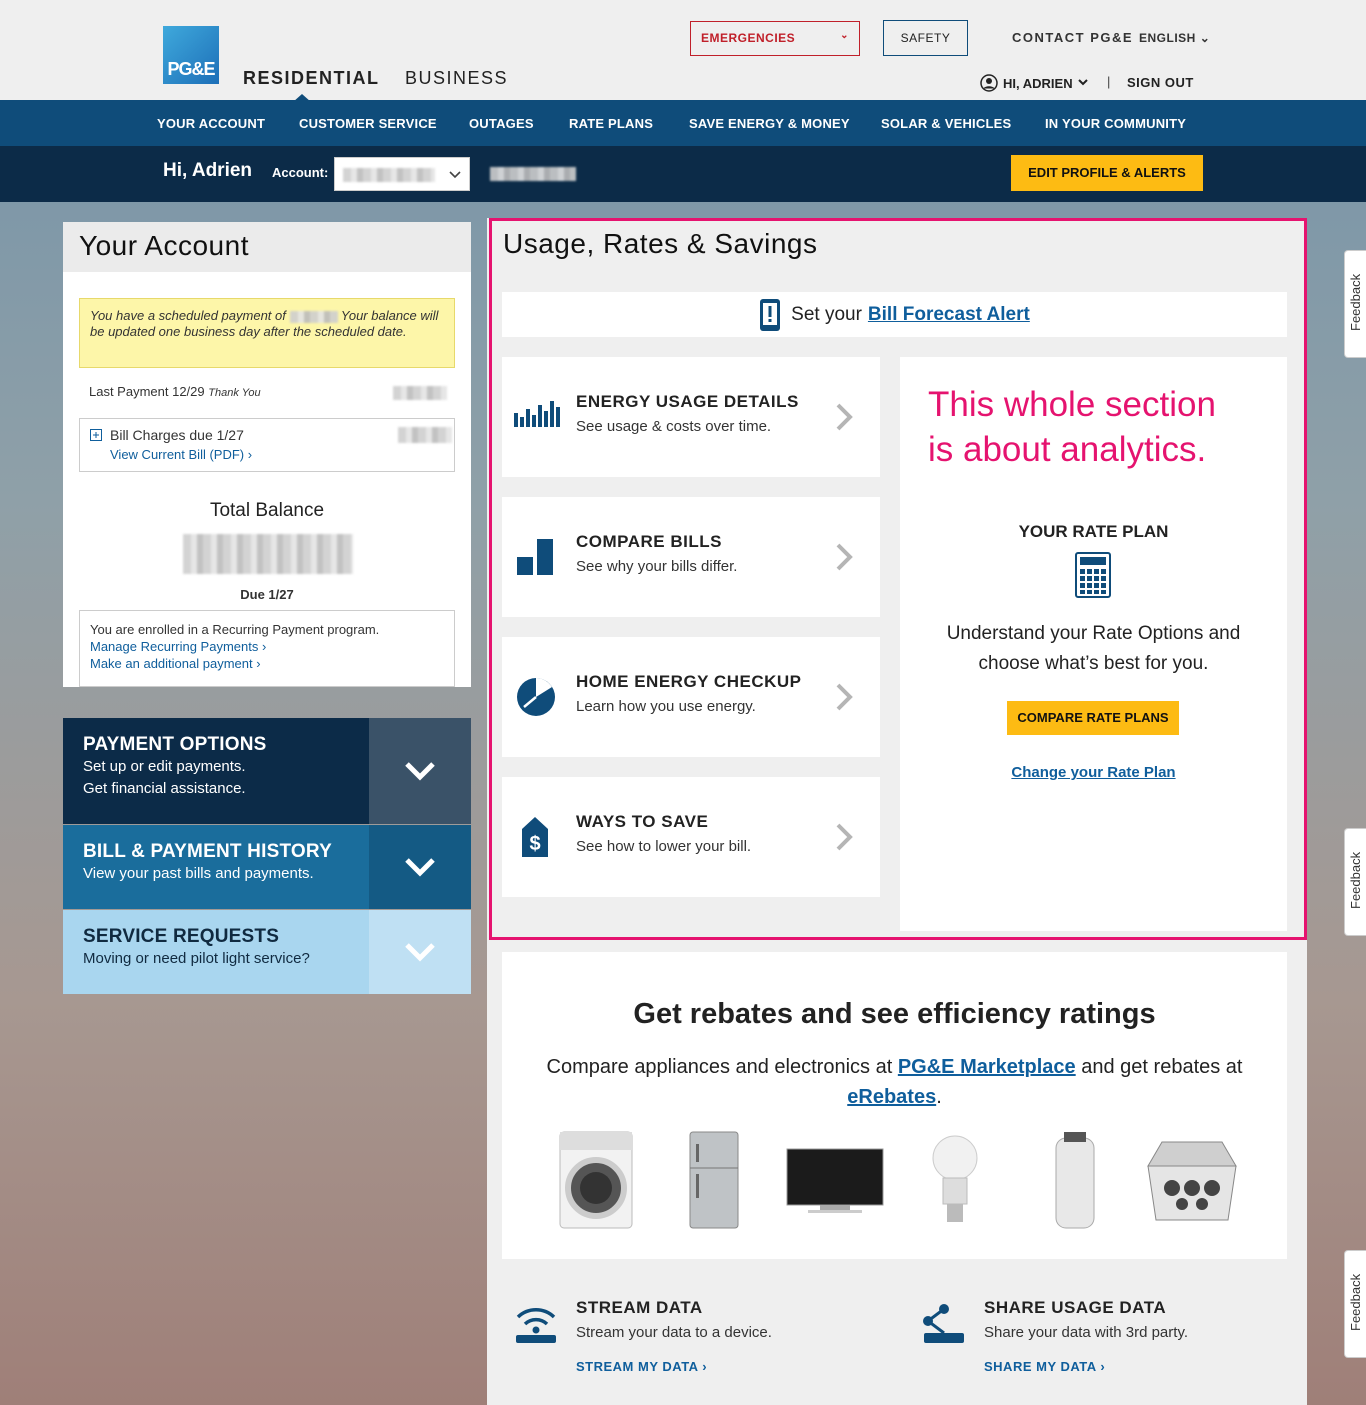  I want to click on compare-rate-plans-button: COMPARE RATE PLANS, so click(1093, 718).